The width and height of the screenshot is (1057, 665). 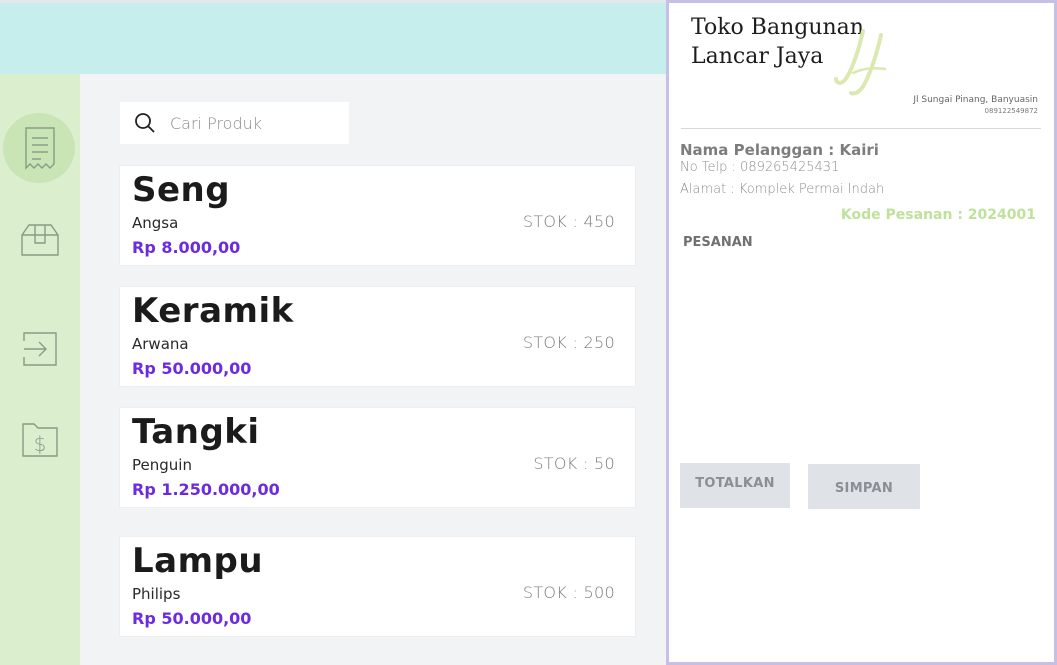 I want to click on search-icon, so click(x=145, y=123).